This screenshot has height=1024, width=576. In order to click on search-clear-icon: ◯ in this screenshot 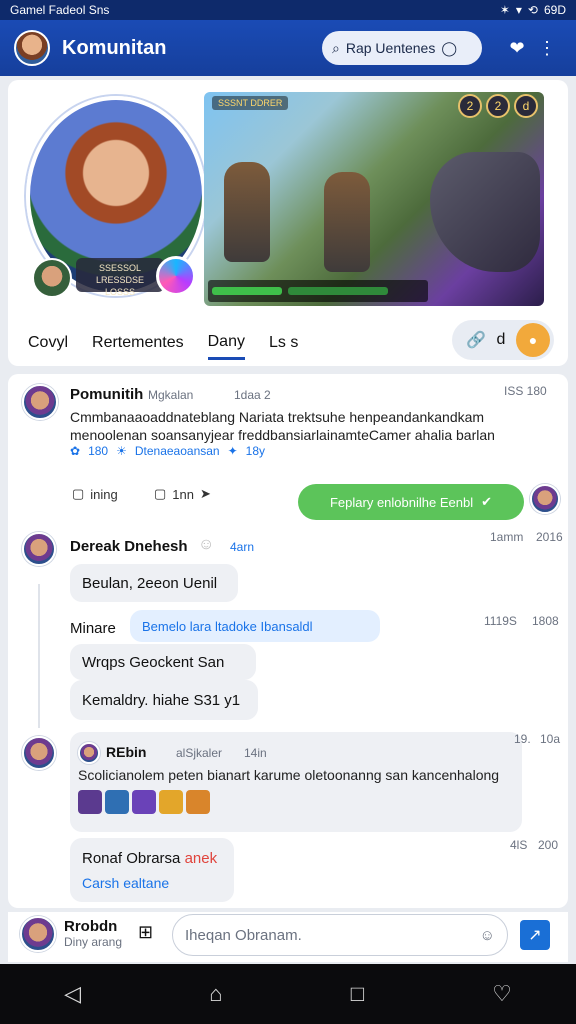, I will do `click(449, 48)`.